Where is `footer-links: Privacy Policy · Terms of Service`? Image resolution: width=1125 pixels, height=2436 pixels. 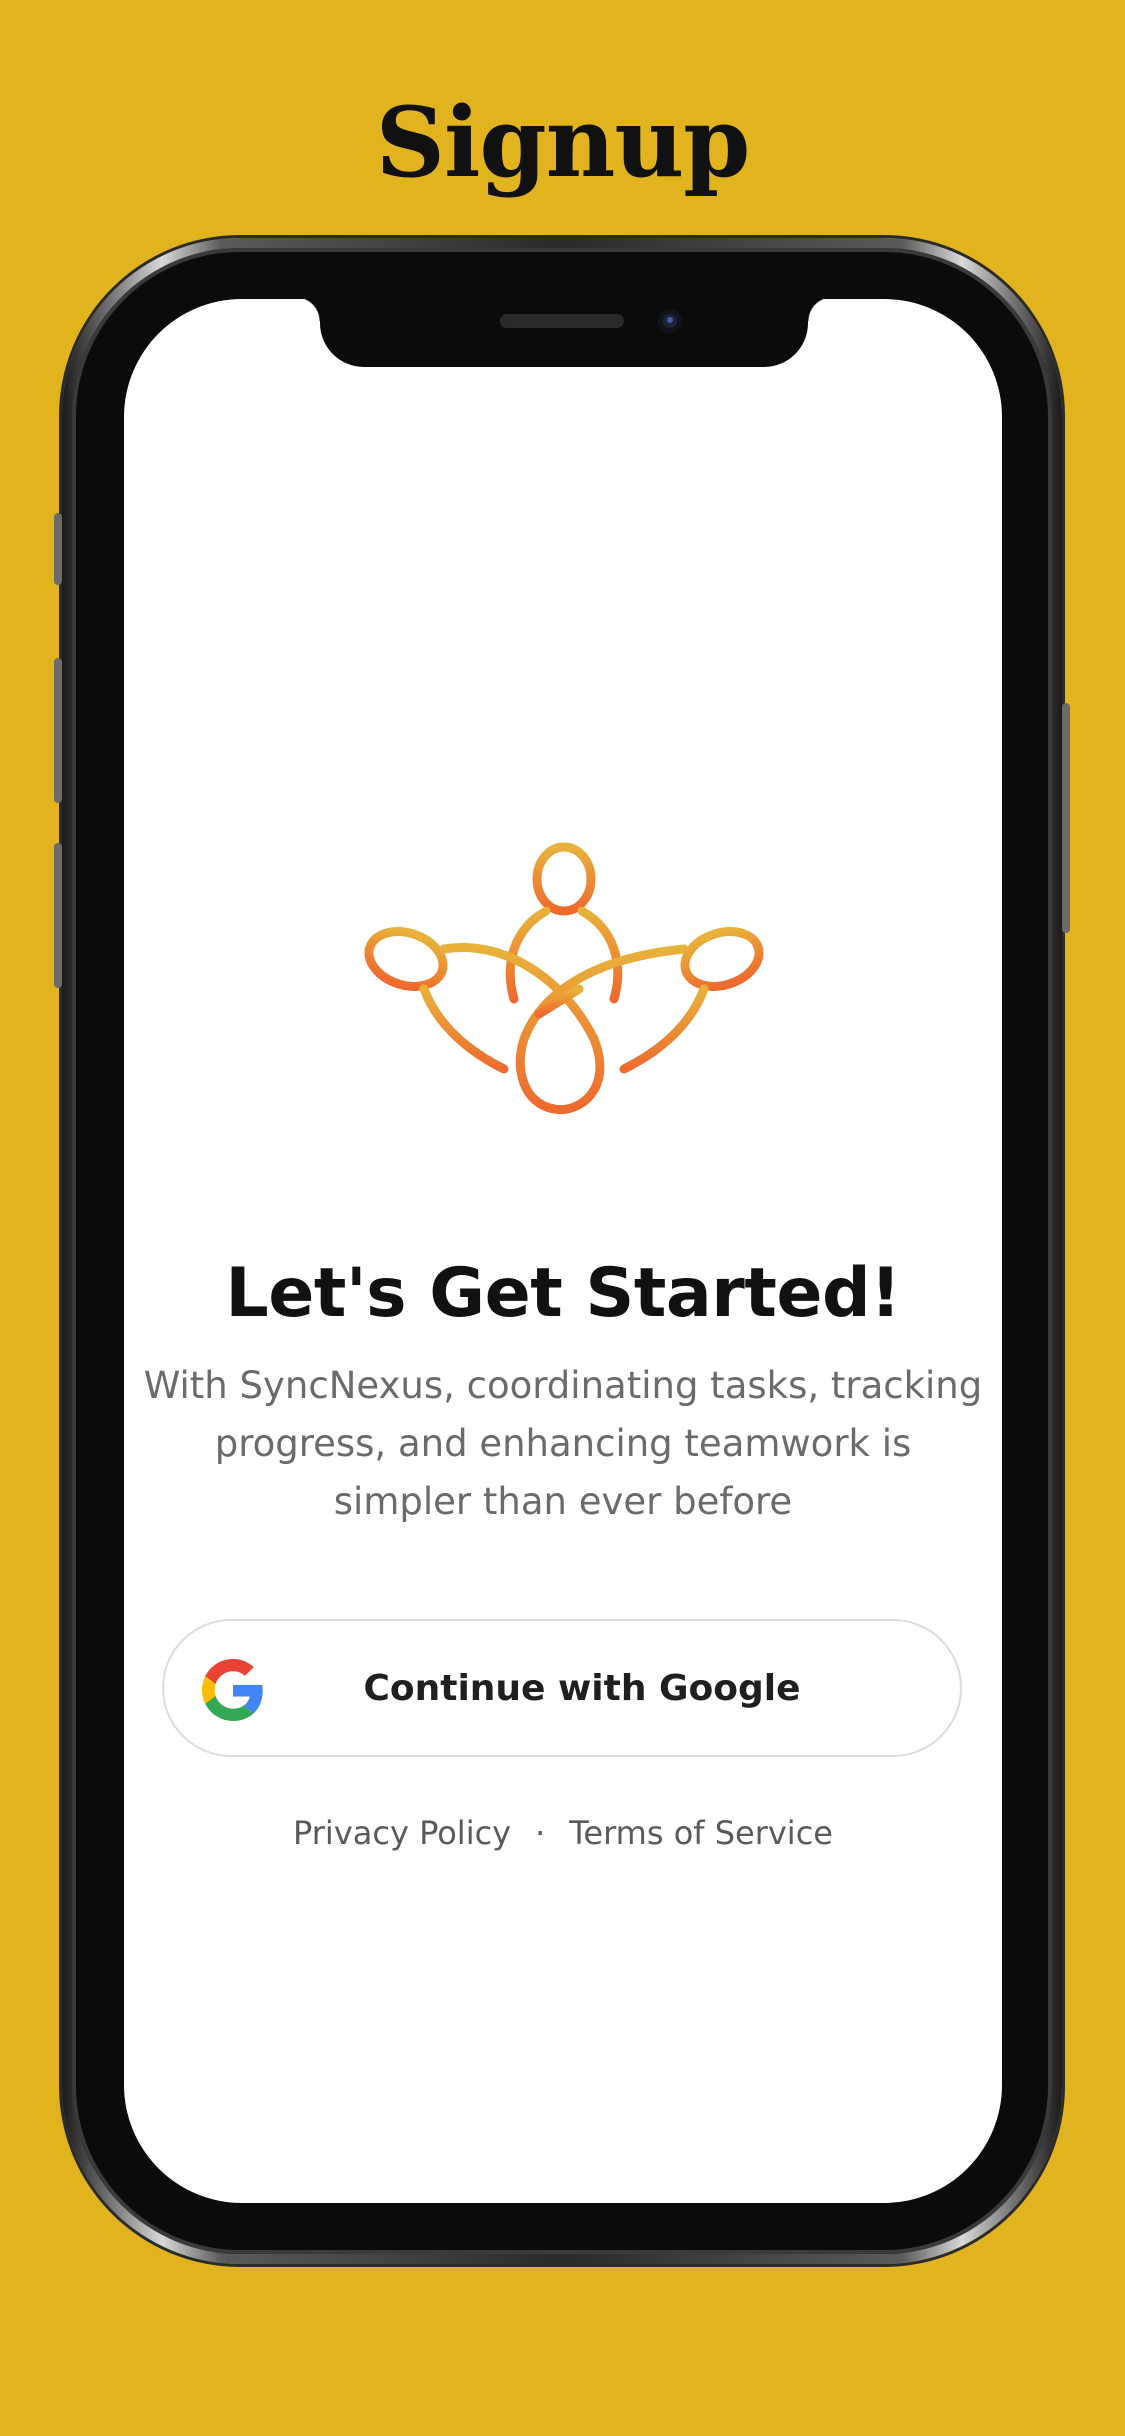
footer-links: Privacy Policy · Terms of Service is located at coordinates (563, 1833).